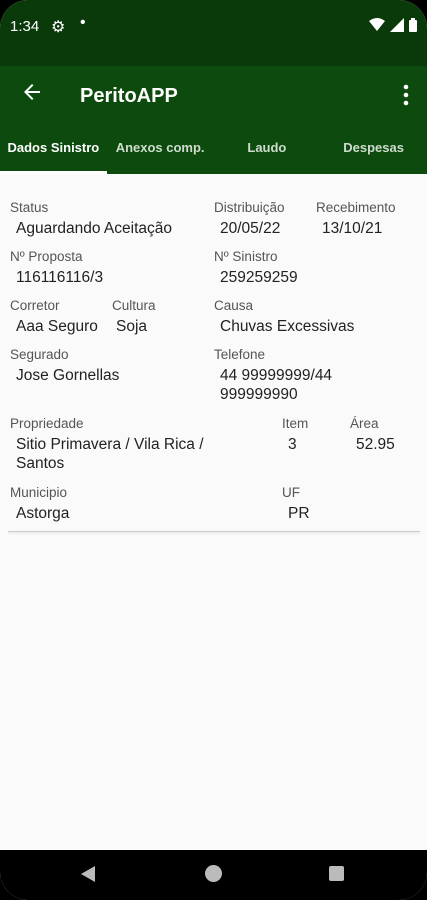 This screenshot has height=900, width=427. I want to click on causa-label: Causa, so click(234, 305).